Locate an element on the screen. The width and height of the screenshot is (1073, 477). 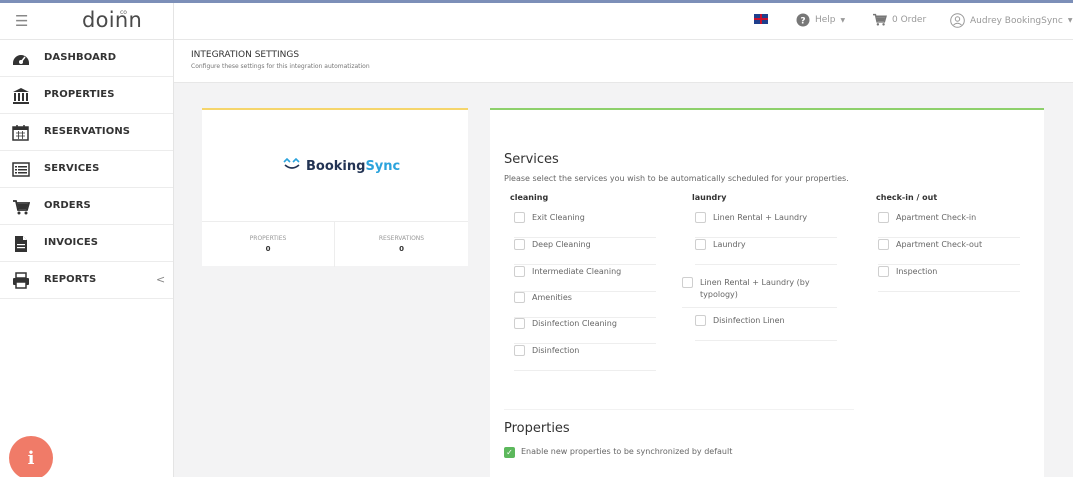
uk-flag-icon is located at coordinates (761, 19).